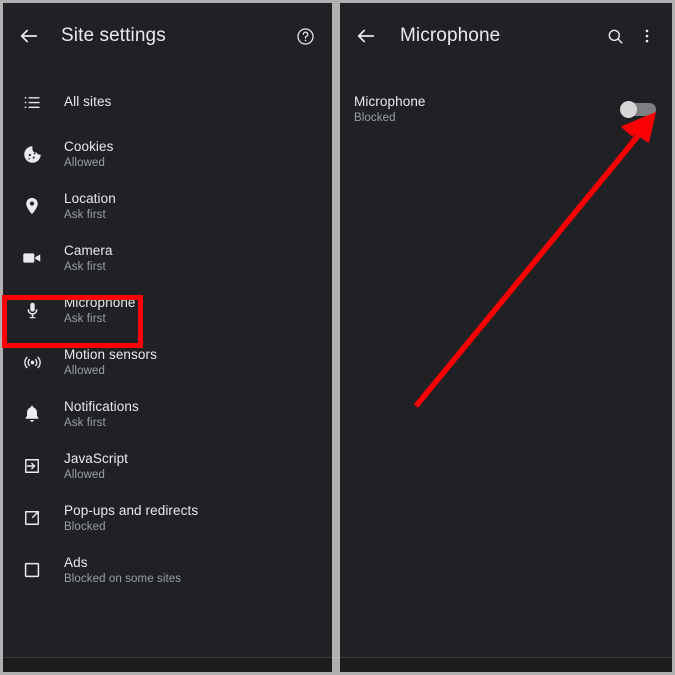  What do you see at coordinates (113, 35) in the screenshot?
I see `page-title: Site settings` at bounding box center [113, 35].